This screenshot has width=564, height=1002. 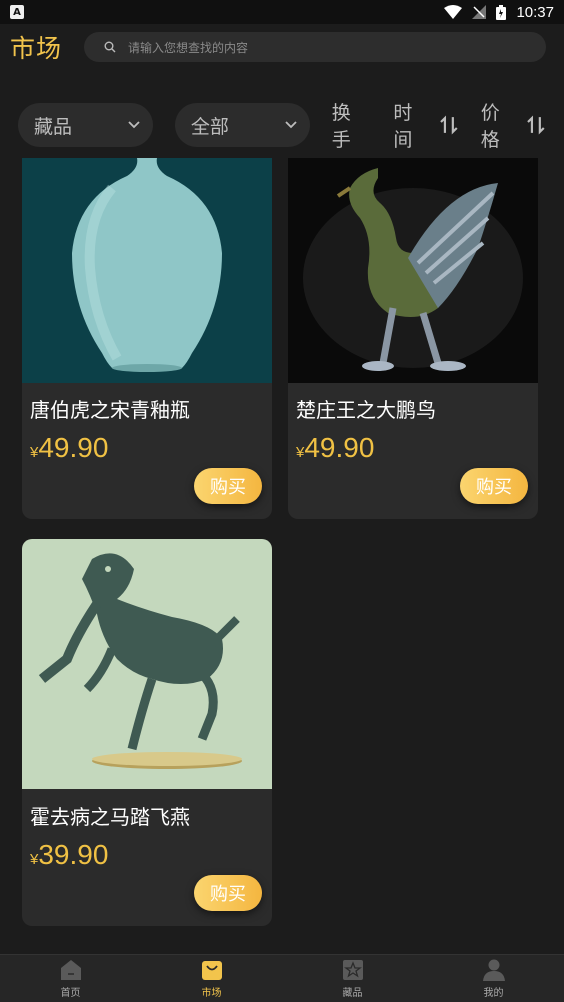 What do you see at coordinates (147, 664) in the screenshot?
I see `galloping-horse-image` at bounding box center [147, 664].